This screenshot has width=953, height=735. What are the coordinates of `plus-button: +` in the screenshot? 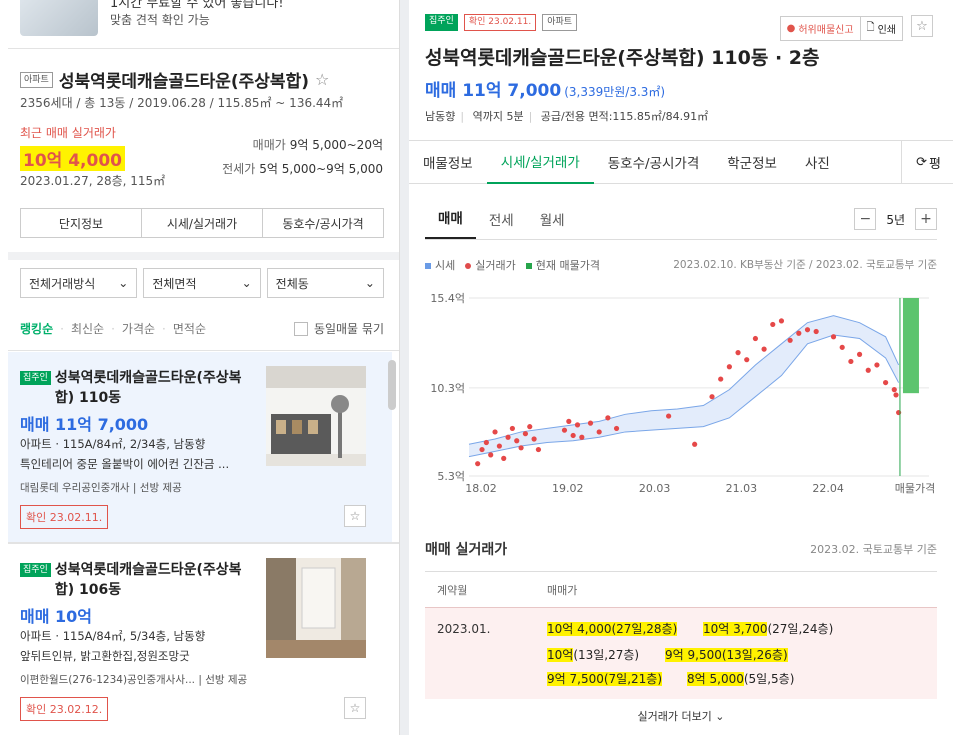 It's located at (926, 219).